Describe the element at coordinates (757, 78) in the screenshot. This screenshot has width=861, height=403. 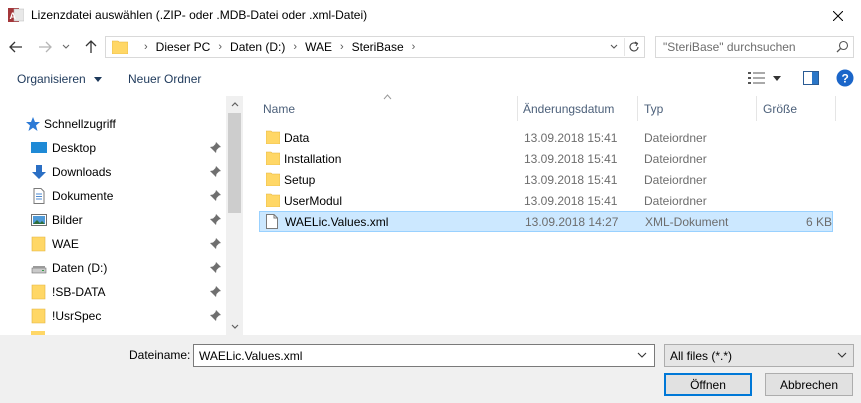
I see `view-options-icon` at that location.